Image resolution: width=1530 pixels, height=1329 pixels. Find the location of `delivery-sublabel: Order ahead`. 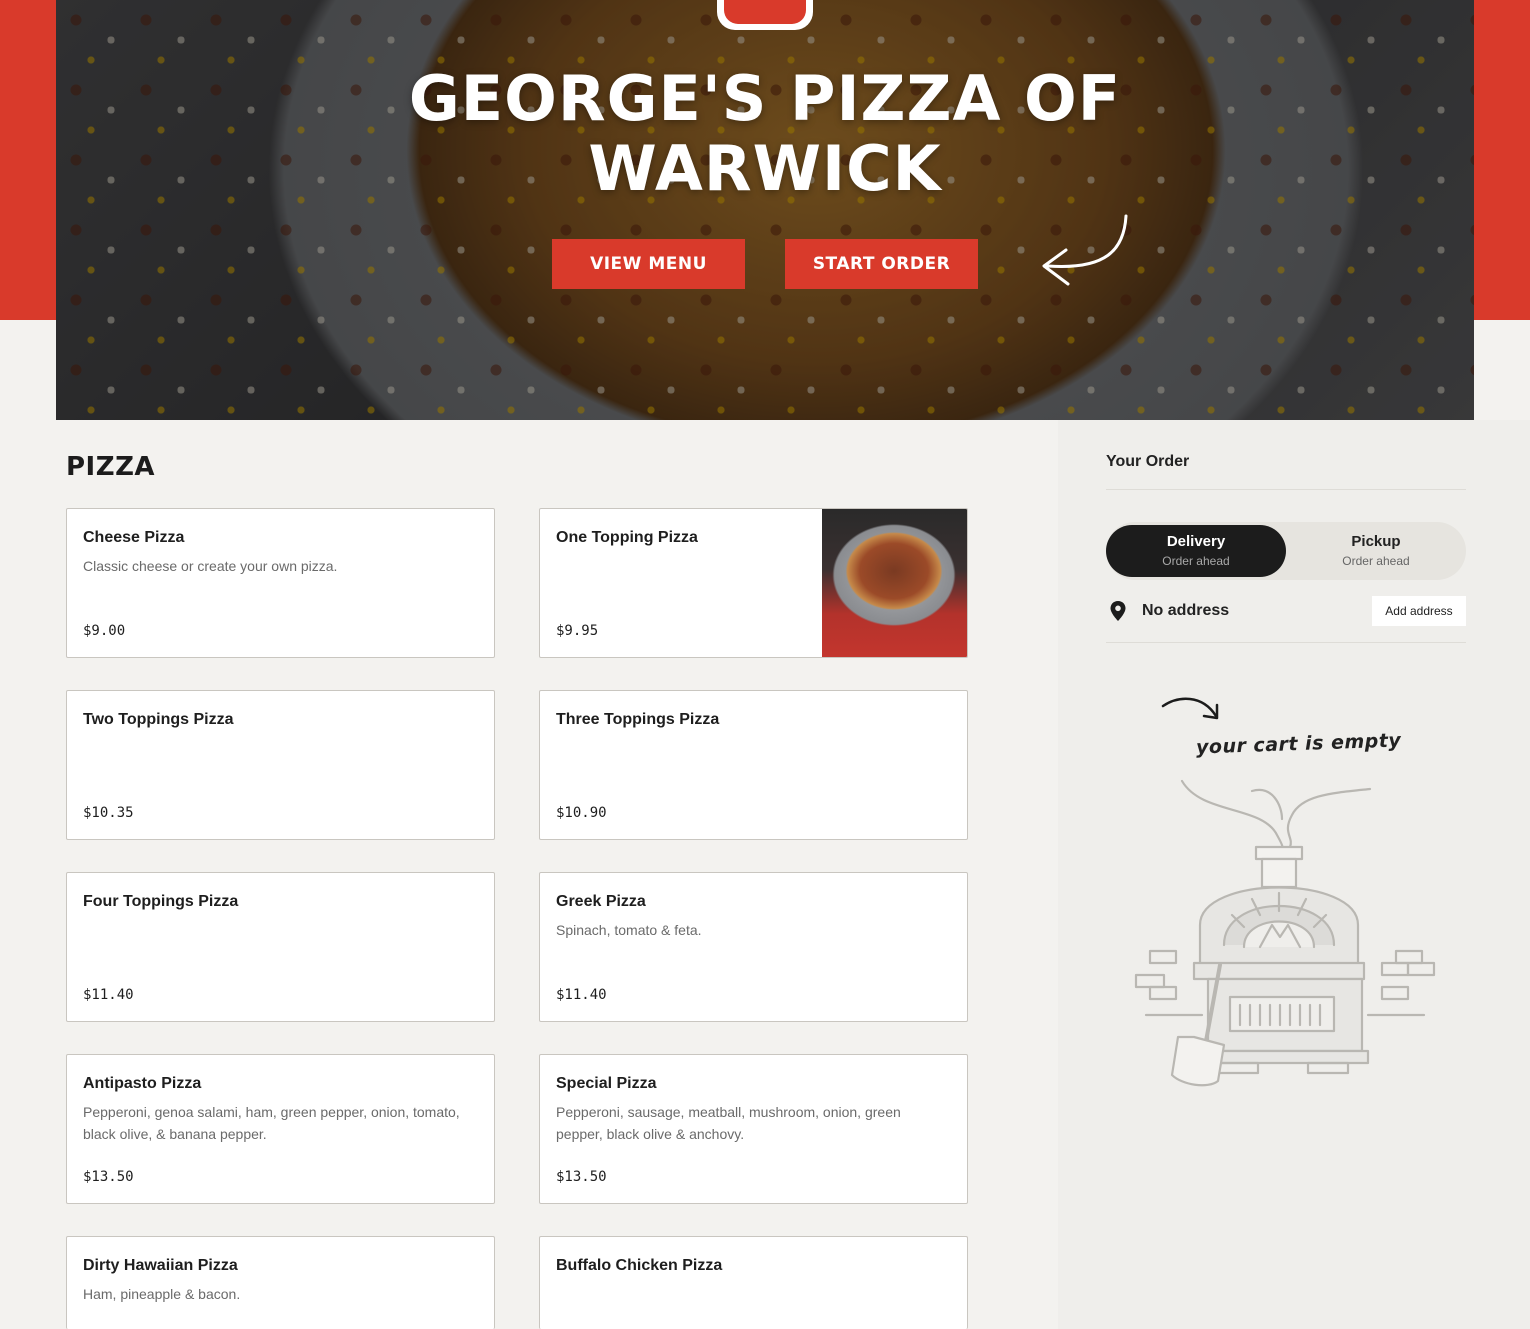

delivery-sublabel: Order ahead is located at coordinates (1196, 561).